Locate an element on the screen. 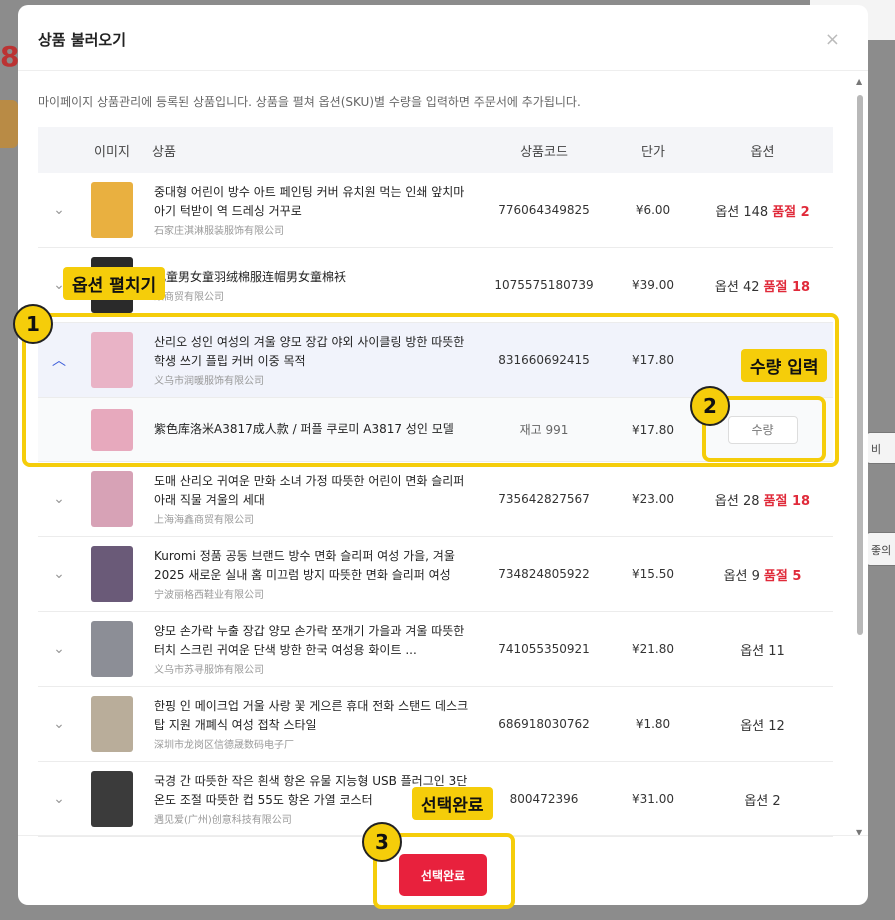 This screenshot has height=920, width=895. product-info: 儿童男女童羽绒棉服连帽男女童棉袄 荣商贸有限公司 is located at coordinates (309, 285).